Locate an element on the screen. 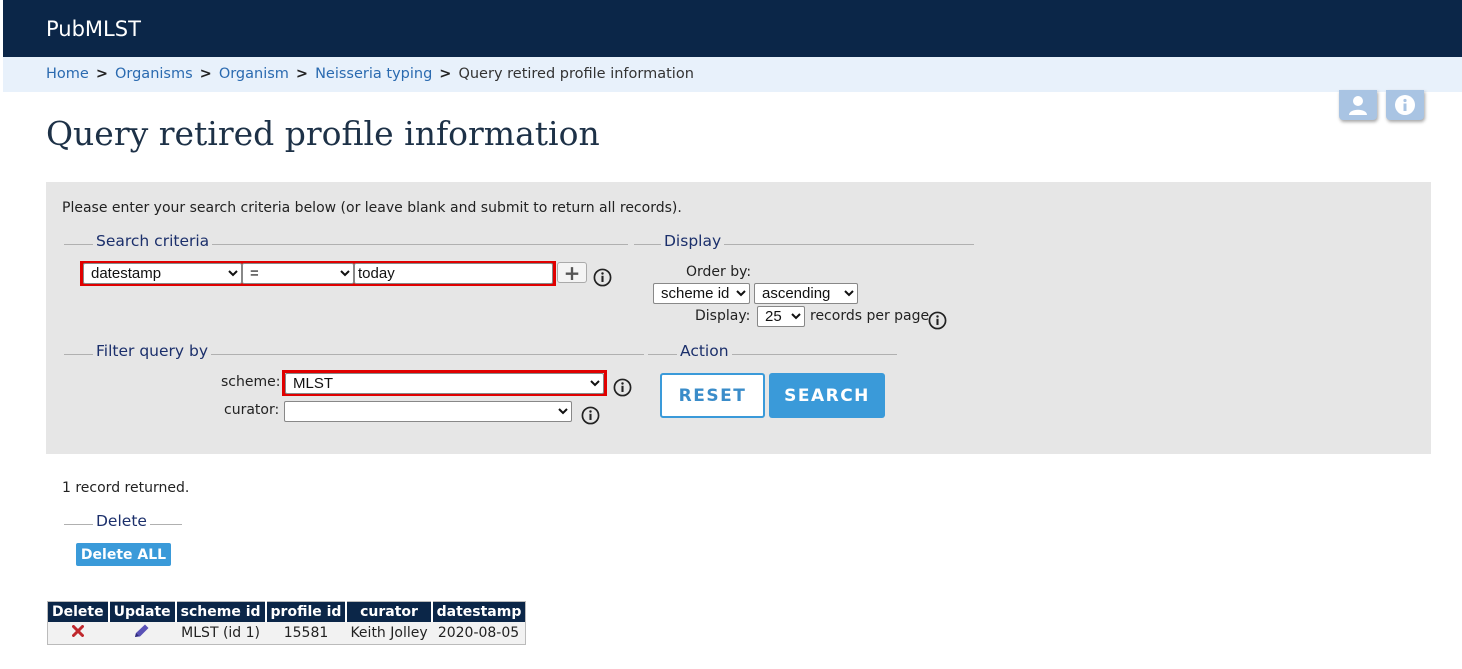 Image resolution: width=1462 pixels, height=669 pixels. display-legend: Display is located at coordinates (693, 241).